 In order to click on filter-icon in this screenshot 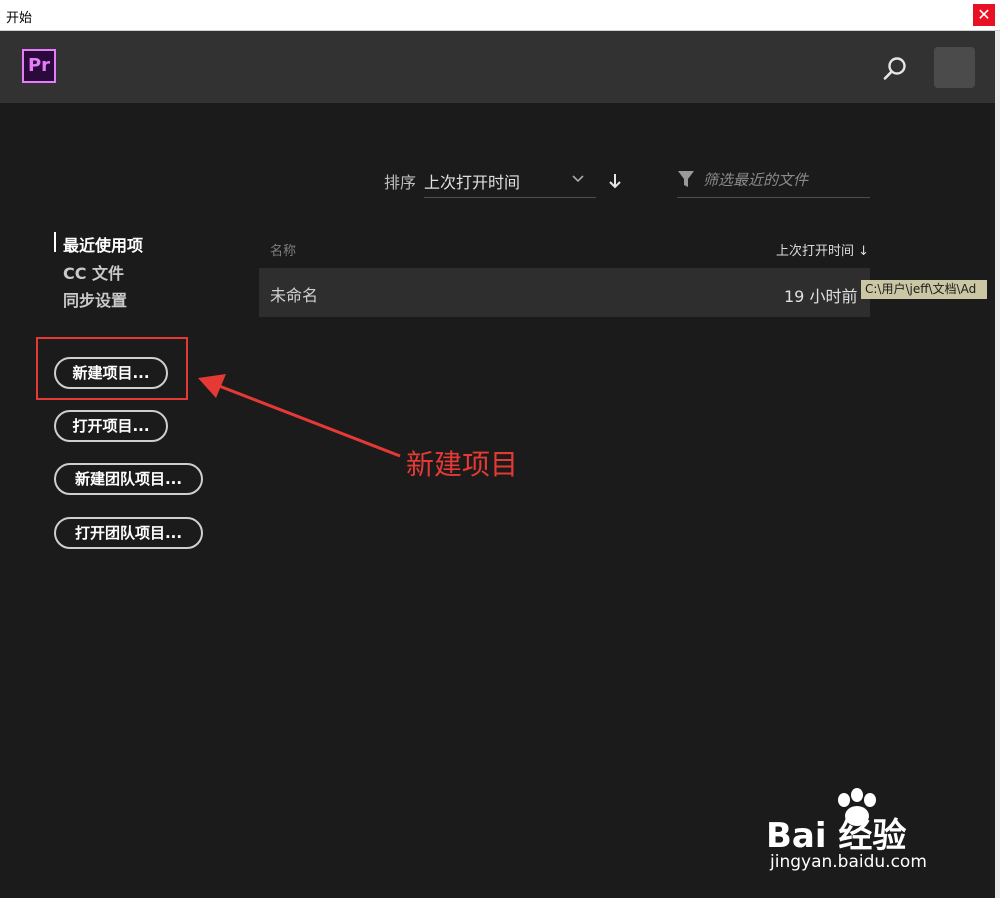, I will do `click(686, 179)`.